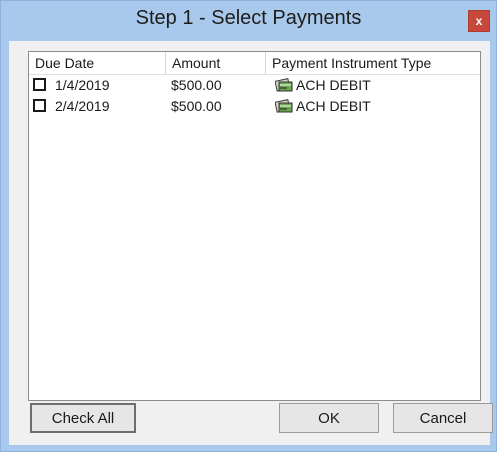 The width and height of the screenshot is (497, 452). I want to click on table-row: 2/4/2019 $500.00 ACH DEBIT, so click(254, 106).